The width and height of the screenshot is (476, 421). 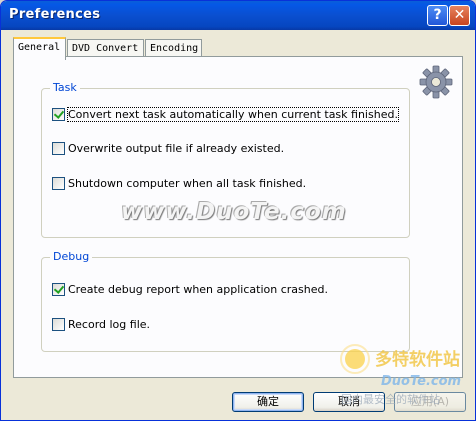 I want to click on logo-line2: DuoTe.com, so click(x=421, y=381).